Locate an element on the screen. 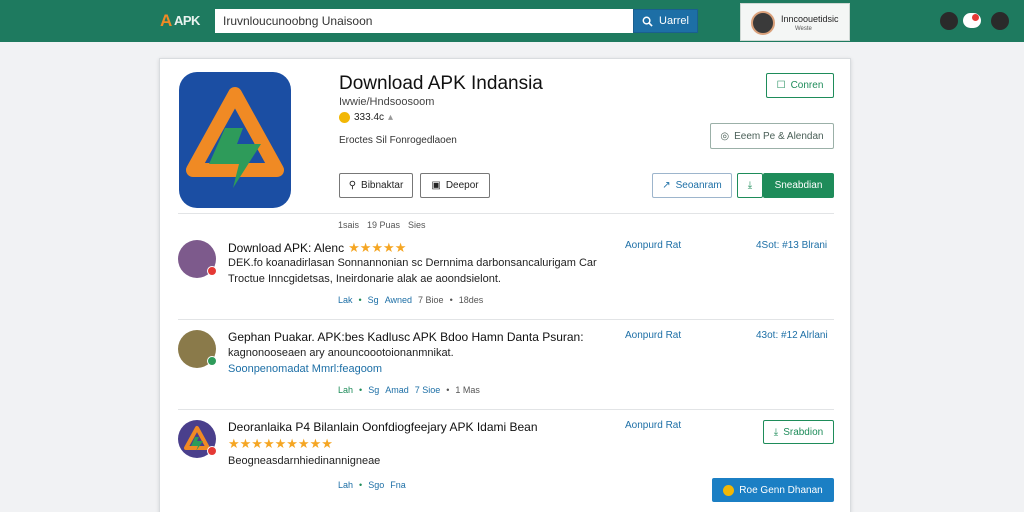 The height and width of the screenshot is (512, 1024). search-button-label: Uarrel is located at coordinates (674, 21).